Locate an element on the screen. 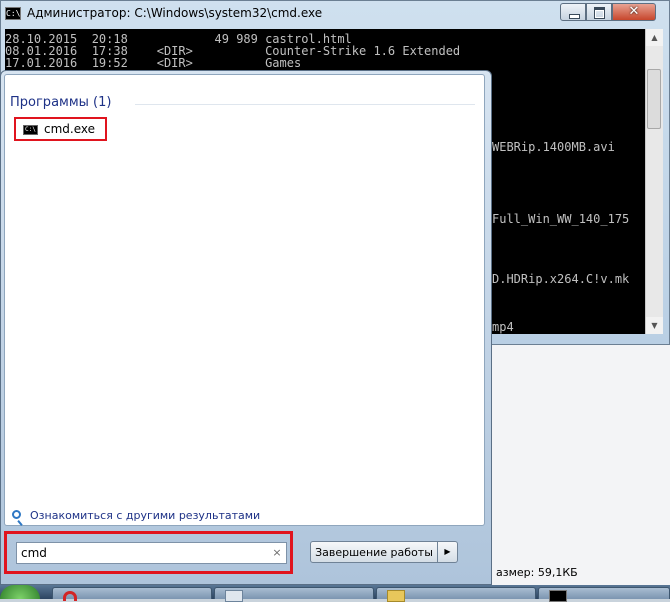 The width and height of the screenshot is (670, 602). taskbar-item-app is located at coordinates (294, 594).